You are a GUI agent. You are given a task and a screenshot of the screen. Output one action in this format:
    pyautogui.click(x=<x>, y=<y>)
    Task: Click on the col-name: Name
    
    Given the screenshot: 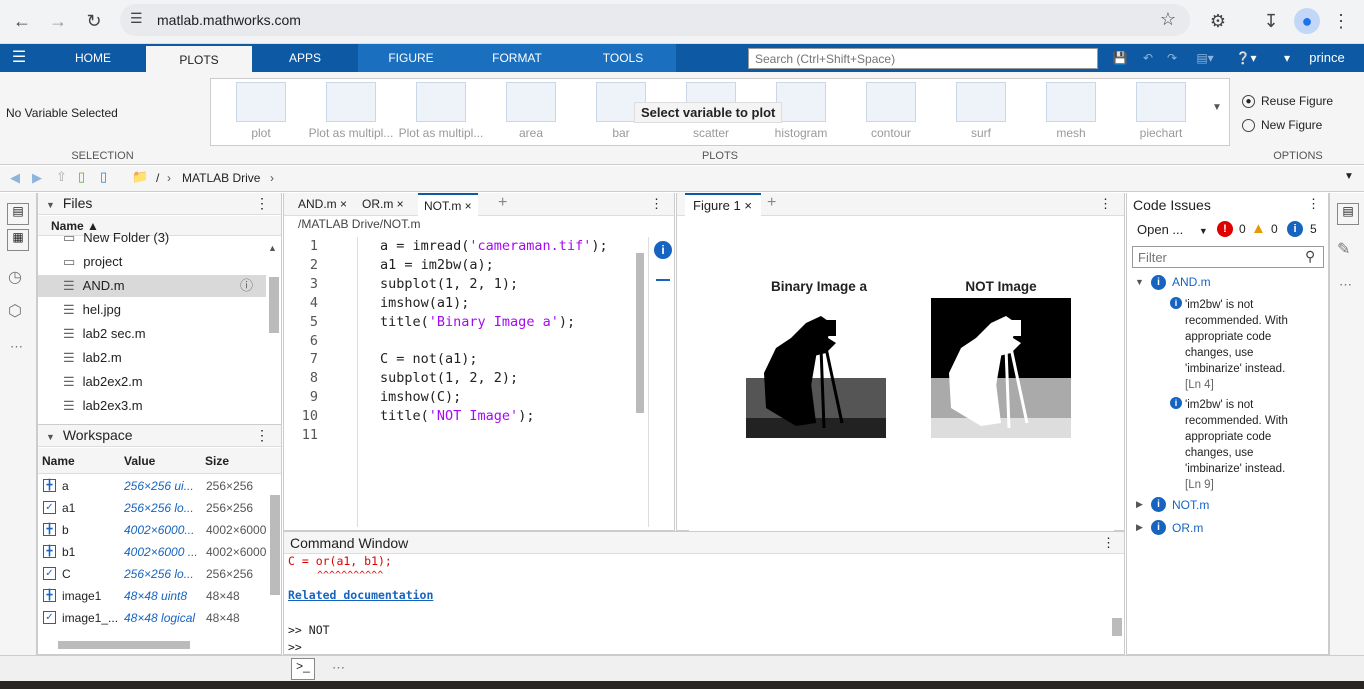 What is the action you would take?
    pyautogui.click(x=58, y=461)
    